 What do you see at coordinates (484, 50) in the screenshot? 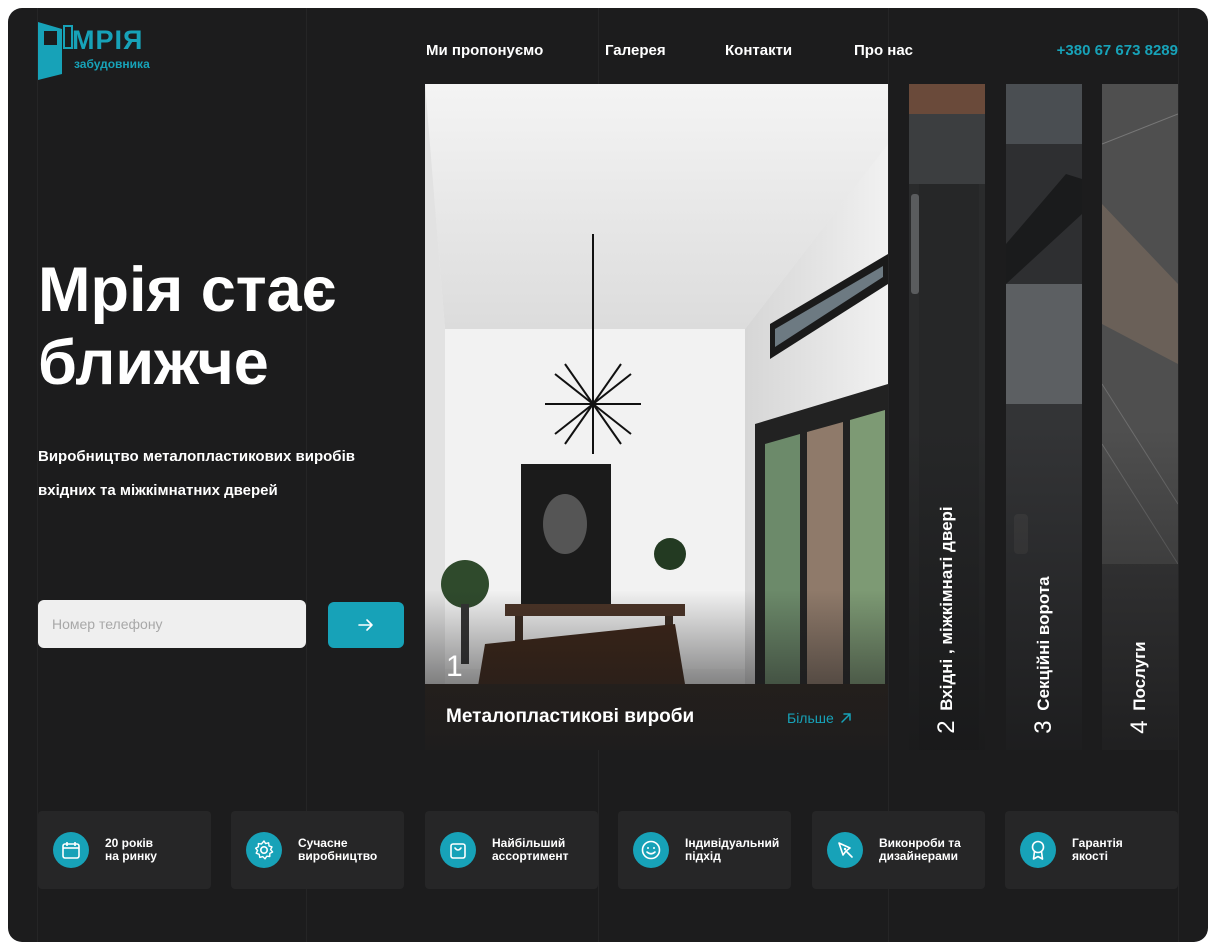
I see `nav-item-offers: Ми пропонуємо` at bounding box center [484, 50].